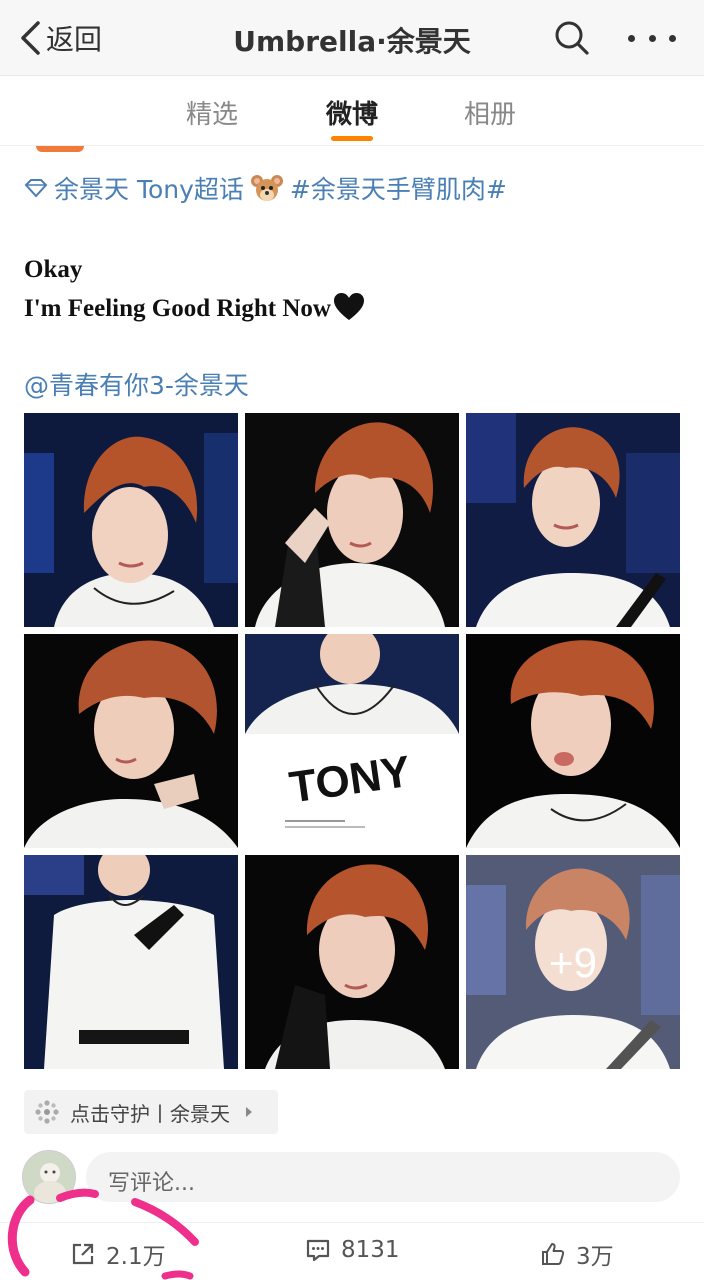 This screenshot has height=1280, width=704. I want to click on tab-weibo: 微博, so click(352, 112).